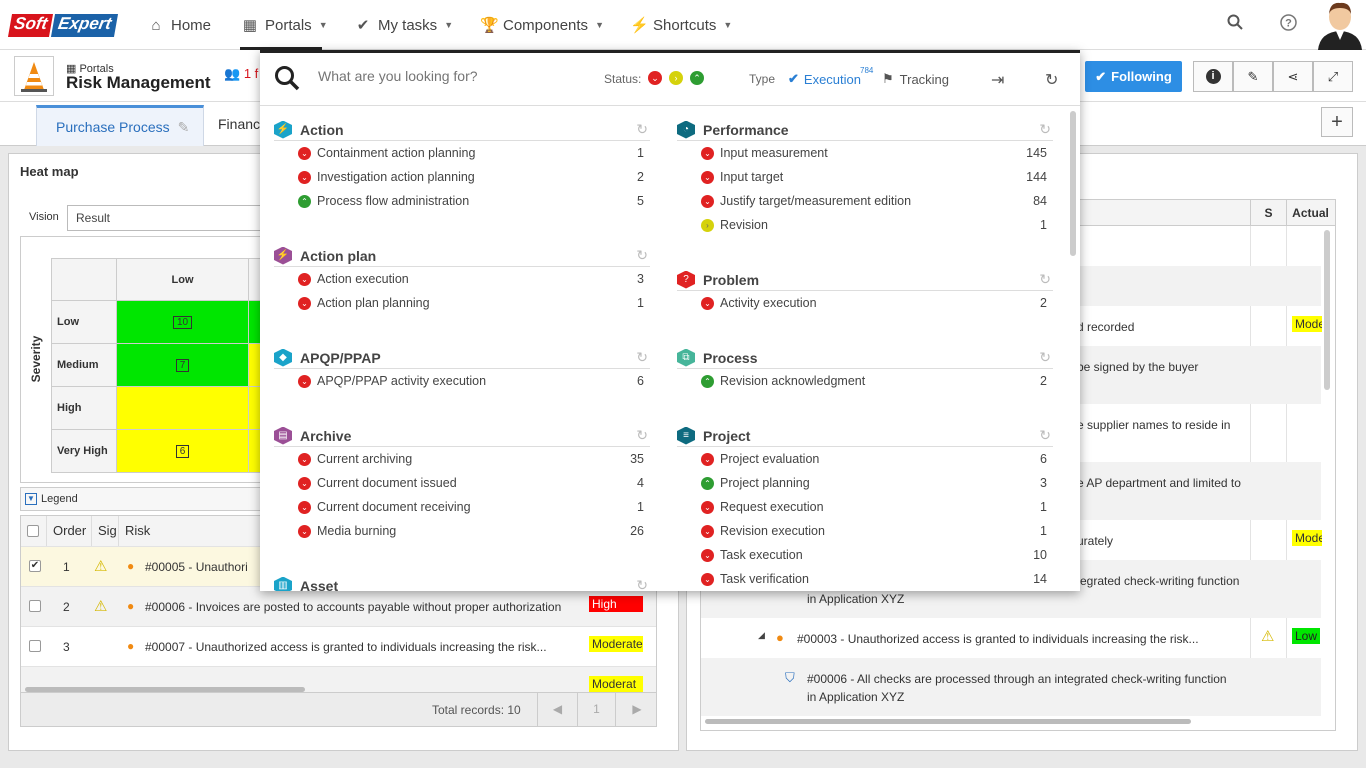  I want to click on status-filter-late: ⌄, so click(655, 78).